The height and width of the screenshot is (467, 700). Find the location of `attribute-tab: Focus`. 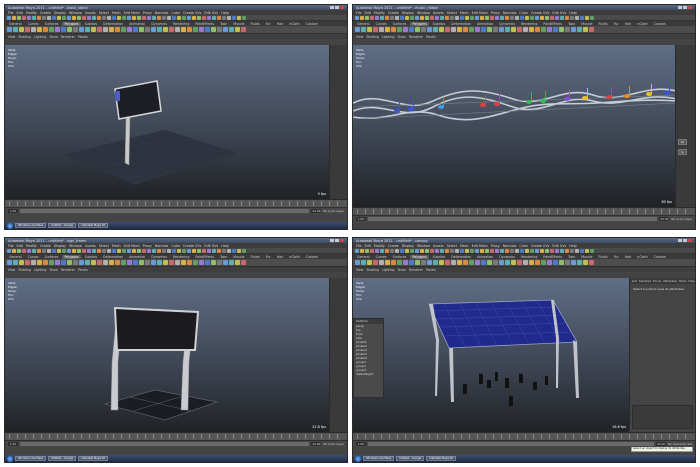

attribute-tab: Focus is located at coordinates (657, 281).